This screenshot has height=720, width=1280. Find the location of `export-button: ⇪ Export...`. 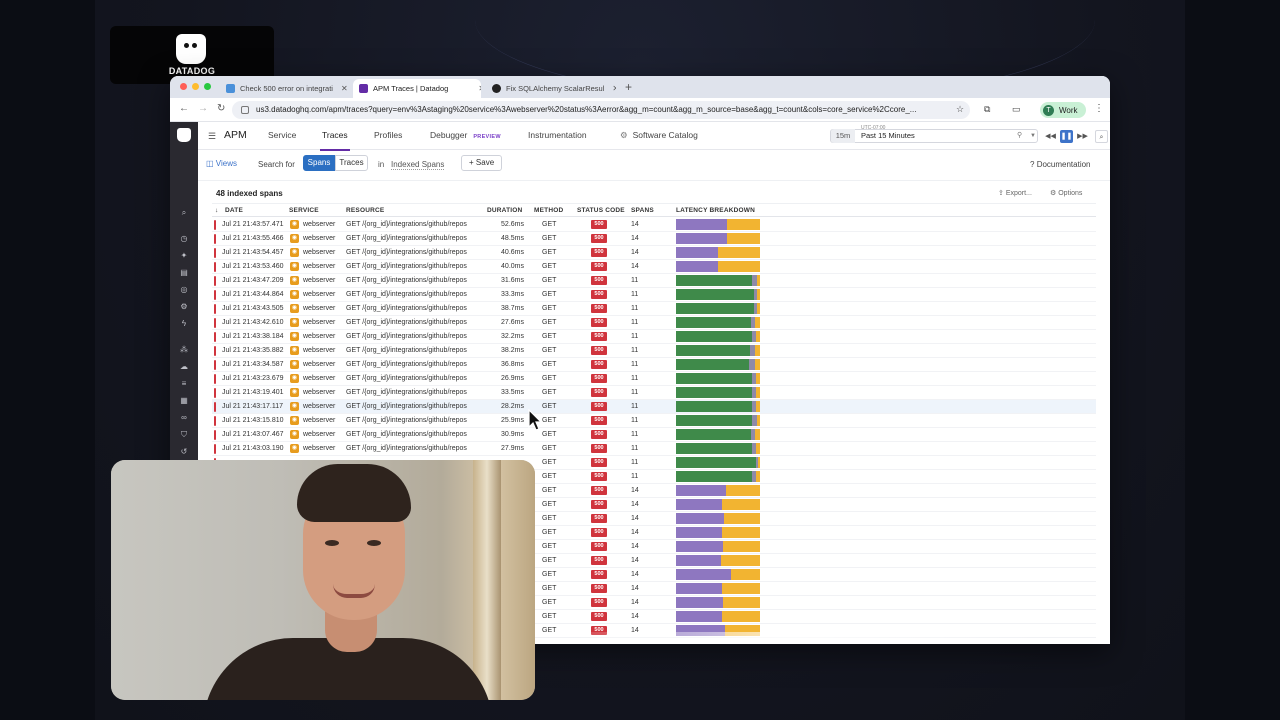

export-button: ⇪ Export... is located at coordinates (1015, 193).